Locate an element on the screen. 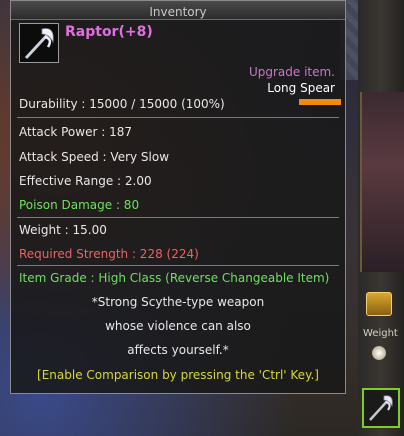 The height and width of the screenshot is (436, 404). upgrade-note: Upgrade item. is located at coordinates (291, 72).